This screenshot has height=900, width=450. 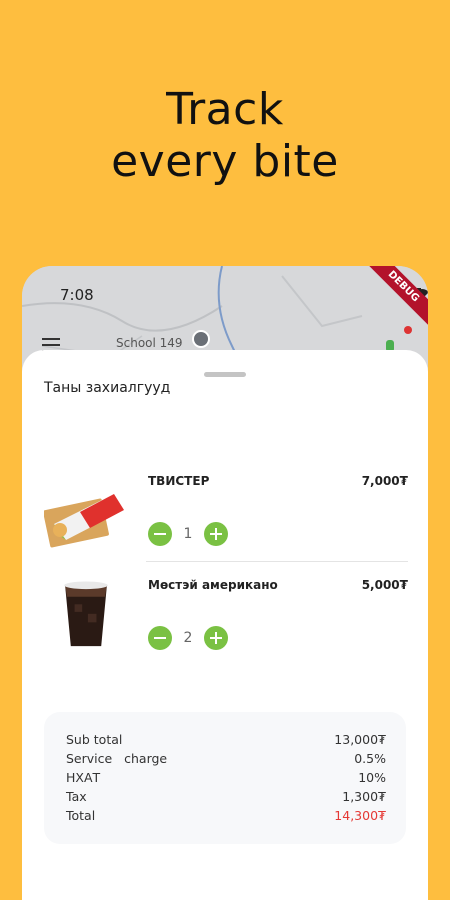 I want to click on summary-row-tax: Tax 1,300₮, so click(x=226, y=796).